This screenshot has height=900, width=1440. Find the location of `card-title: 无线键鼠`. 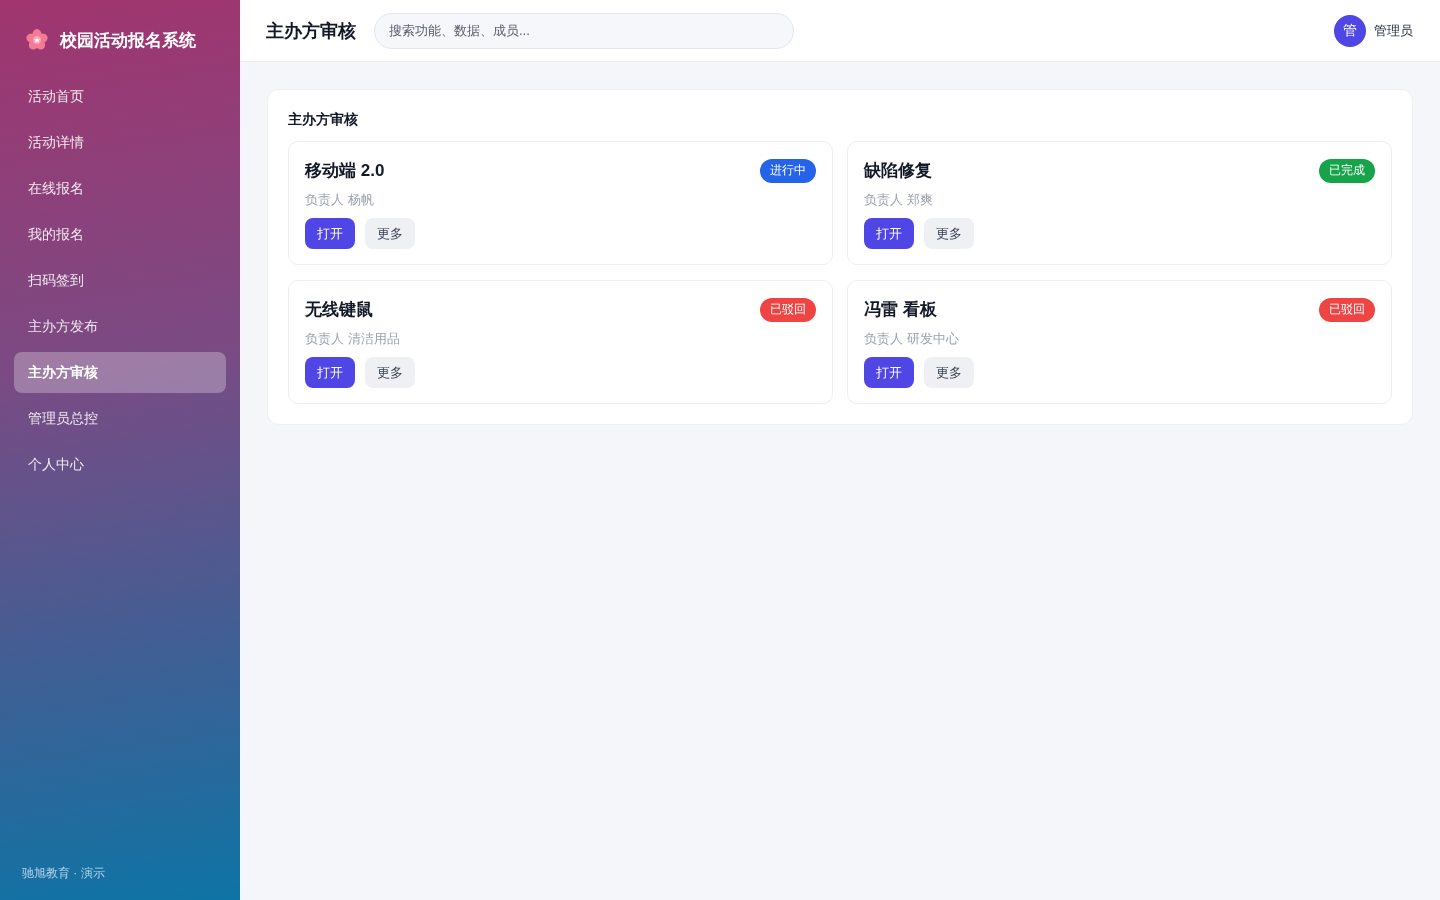

card-title: 无线键鼠 is located at coordinates (339, 310).